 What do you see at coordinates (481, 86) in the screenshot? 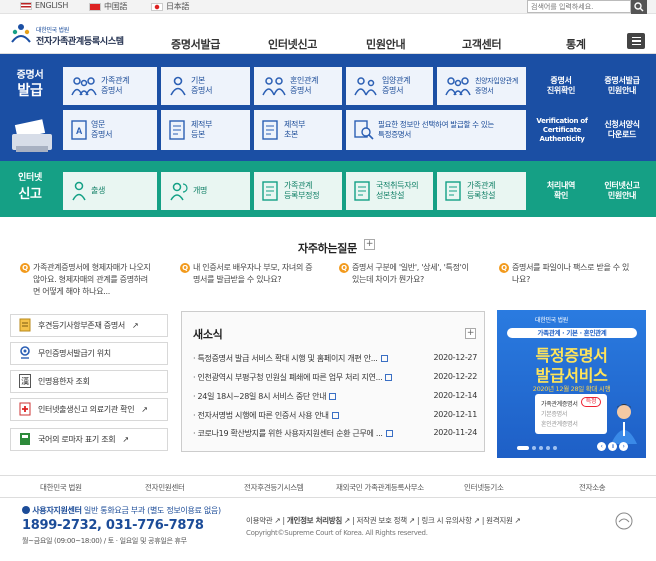
I see `cert-card-full-adoption: 친양자입양관계 증명서` at bounding box center [481, 86].